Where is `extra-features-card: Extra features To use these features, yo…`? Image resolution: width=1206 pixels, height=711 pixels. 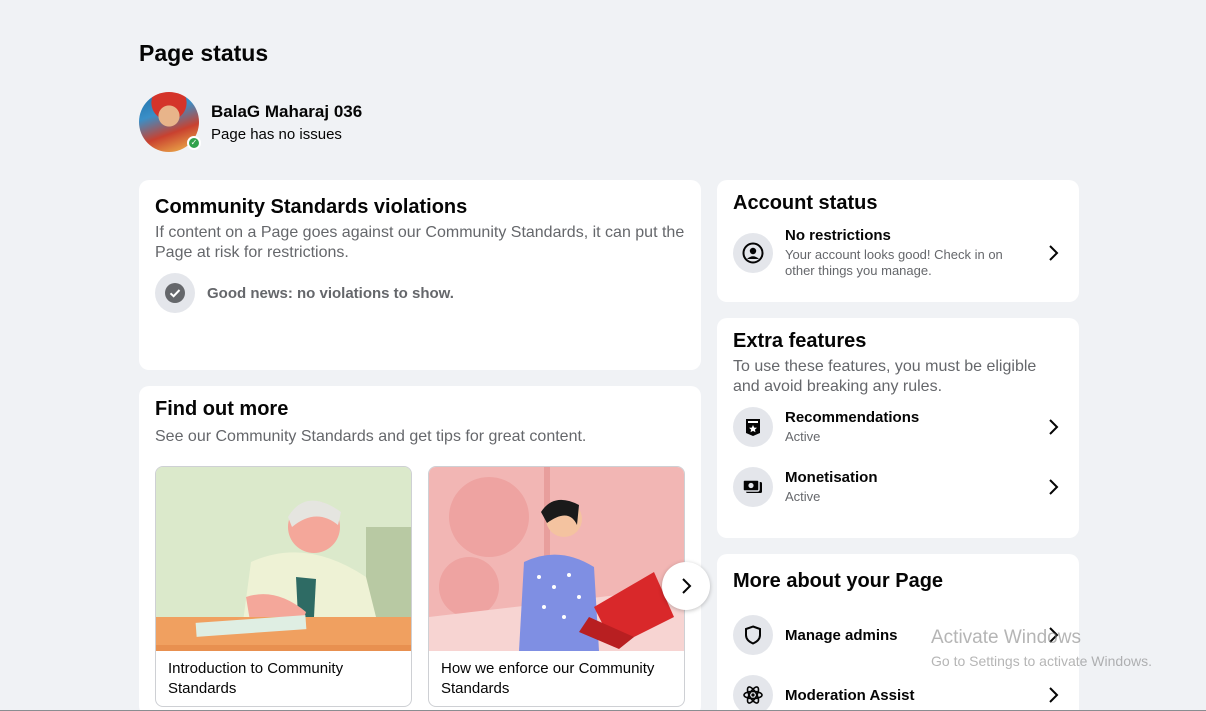
extra-features-card: Extra features To use these features, yo… is located at coordinates (898, 428).